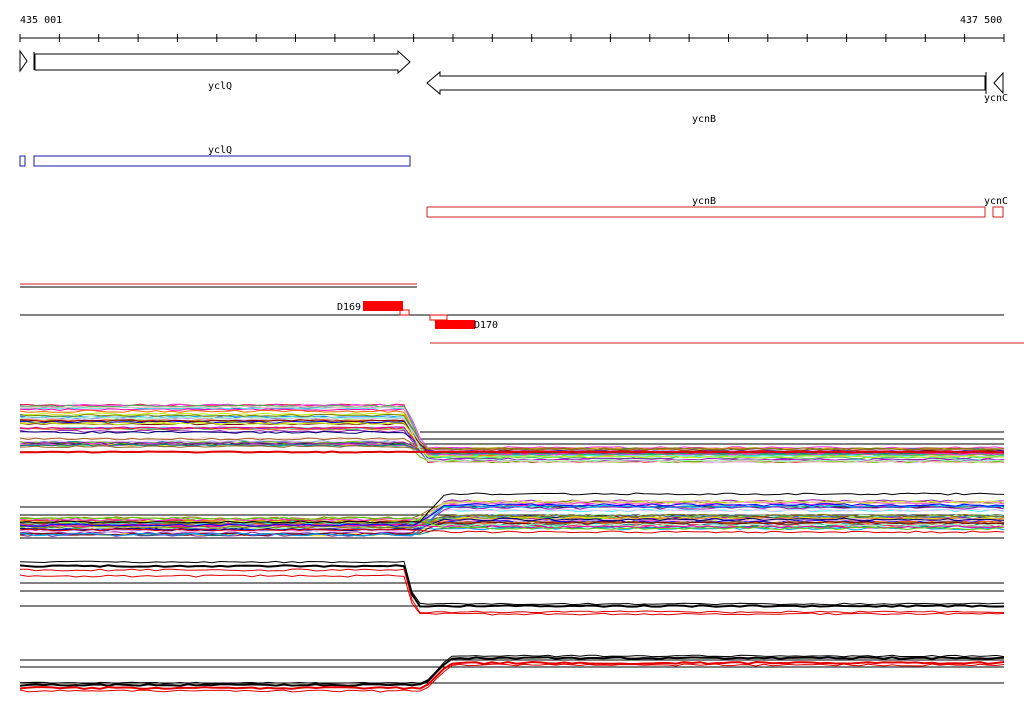 This screenshot has height=714, width=1024. What do you see at coordinates (706, 83) in the screenshot?
I see `gene-ycnB-arrow` at bounding box center [706, 83].